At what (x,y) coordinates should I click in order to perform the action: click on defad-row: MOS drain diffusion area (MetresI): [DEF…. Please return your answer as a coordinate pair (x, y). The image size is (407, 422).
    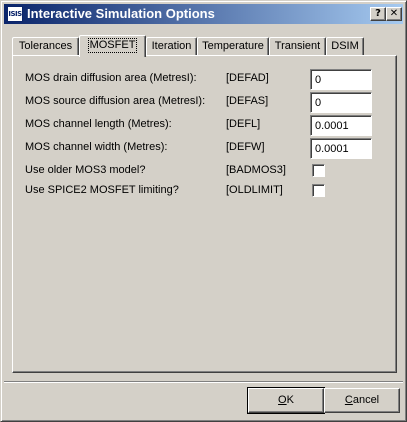
    Looking at the image, I should click on (204, 79).